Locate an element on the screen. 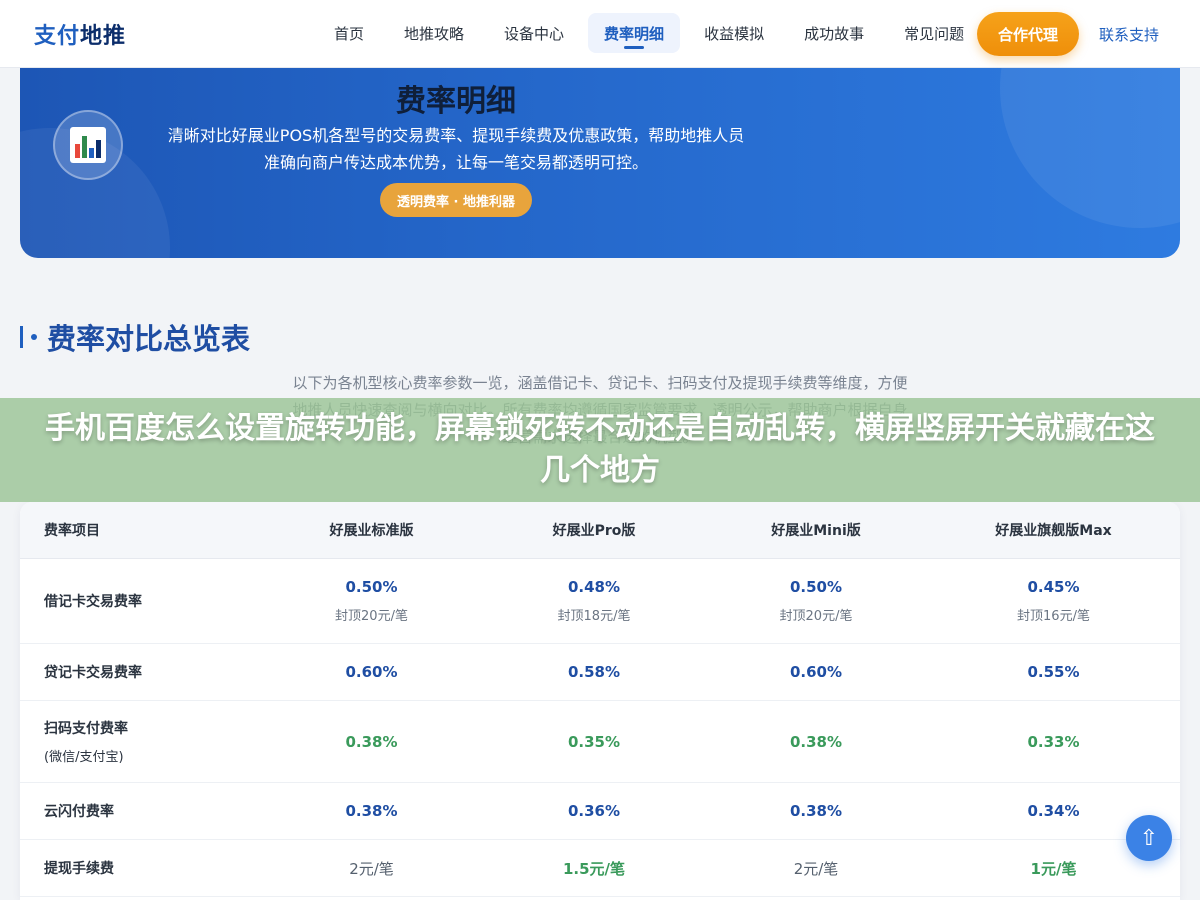 The image size is (1200, 900). decor-circle is located at coordinates (1090, 148).